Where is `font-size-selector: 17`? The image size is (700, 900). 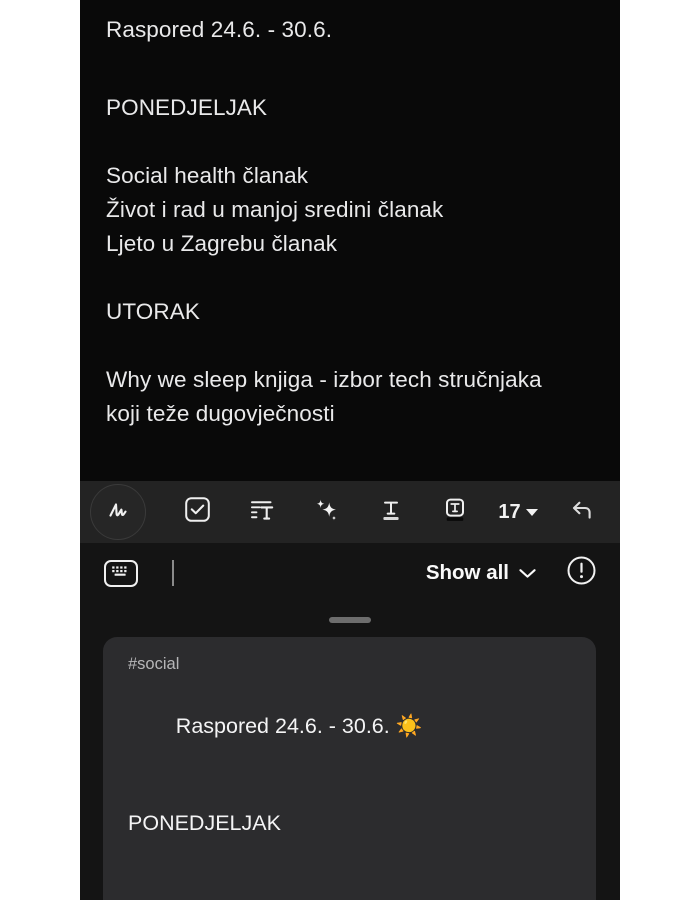
font-size-selector: 17 is located at coordinates (517, 512).